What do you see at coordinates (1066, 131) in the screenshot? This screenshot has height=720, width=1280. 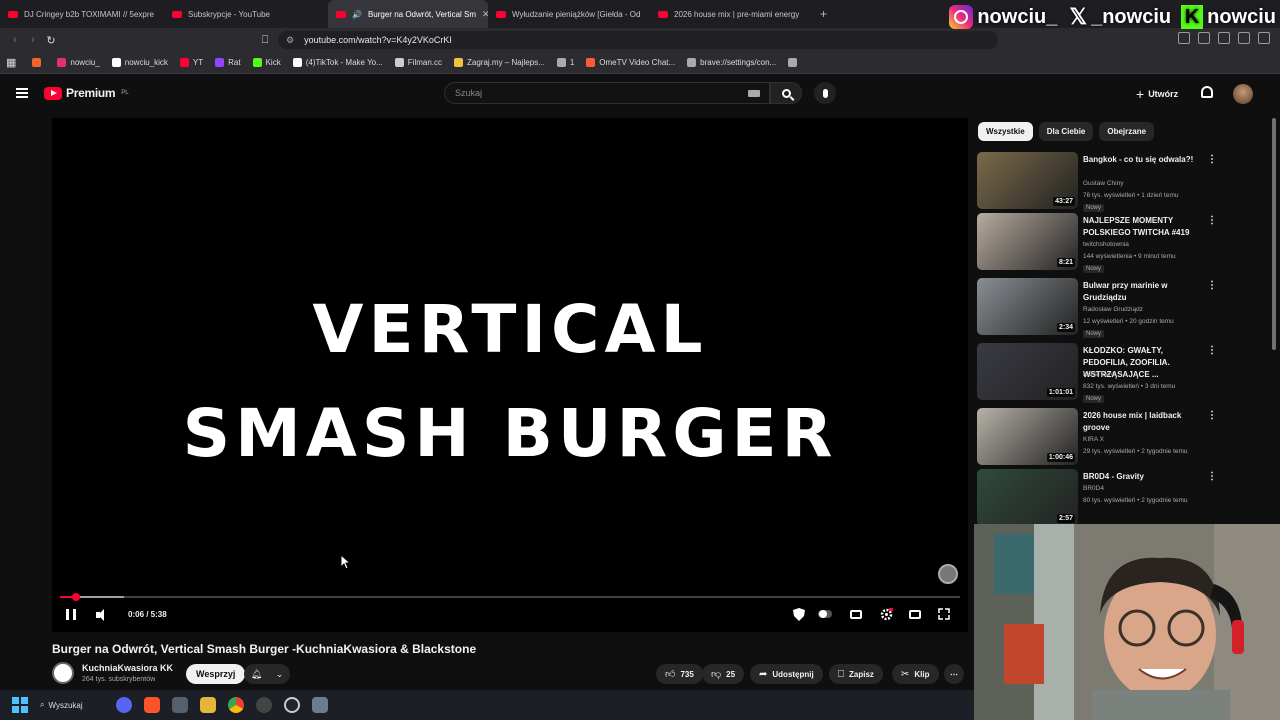 I see `chip-for-you: Dla Ciebie` at bounding box center [1066, 131].